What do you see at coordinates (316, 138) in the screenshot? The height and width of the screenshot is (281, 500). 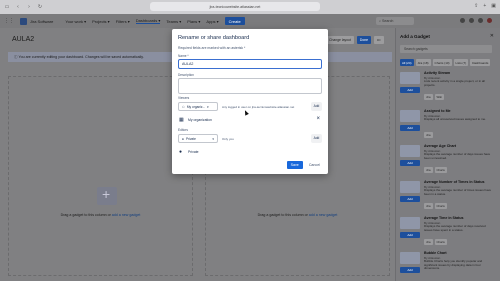 I see `add-editor-button: Add` at bounding box center [316, 138].